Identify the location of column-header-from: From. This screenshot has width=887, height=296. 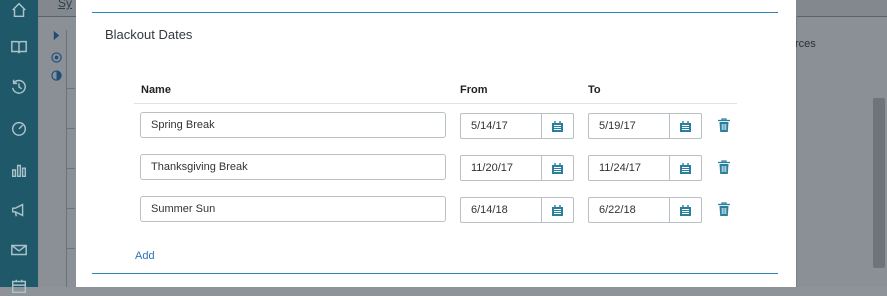
(474, 90).